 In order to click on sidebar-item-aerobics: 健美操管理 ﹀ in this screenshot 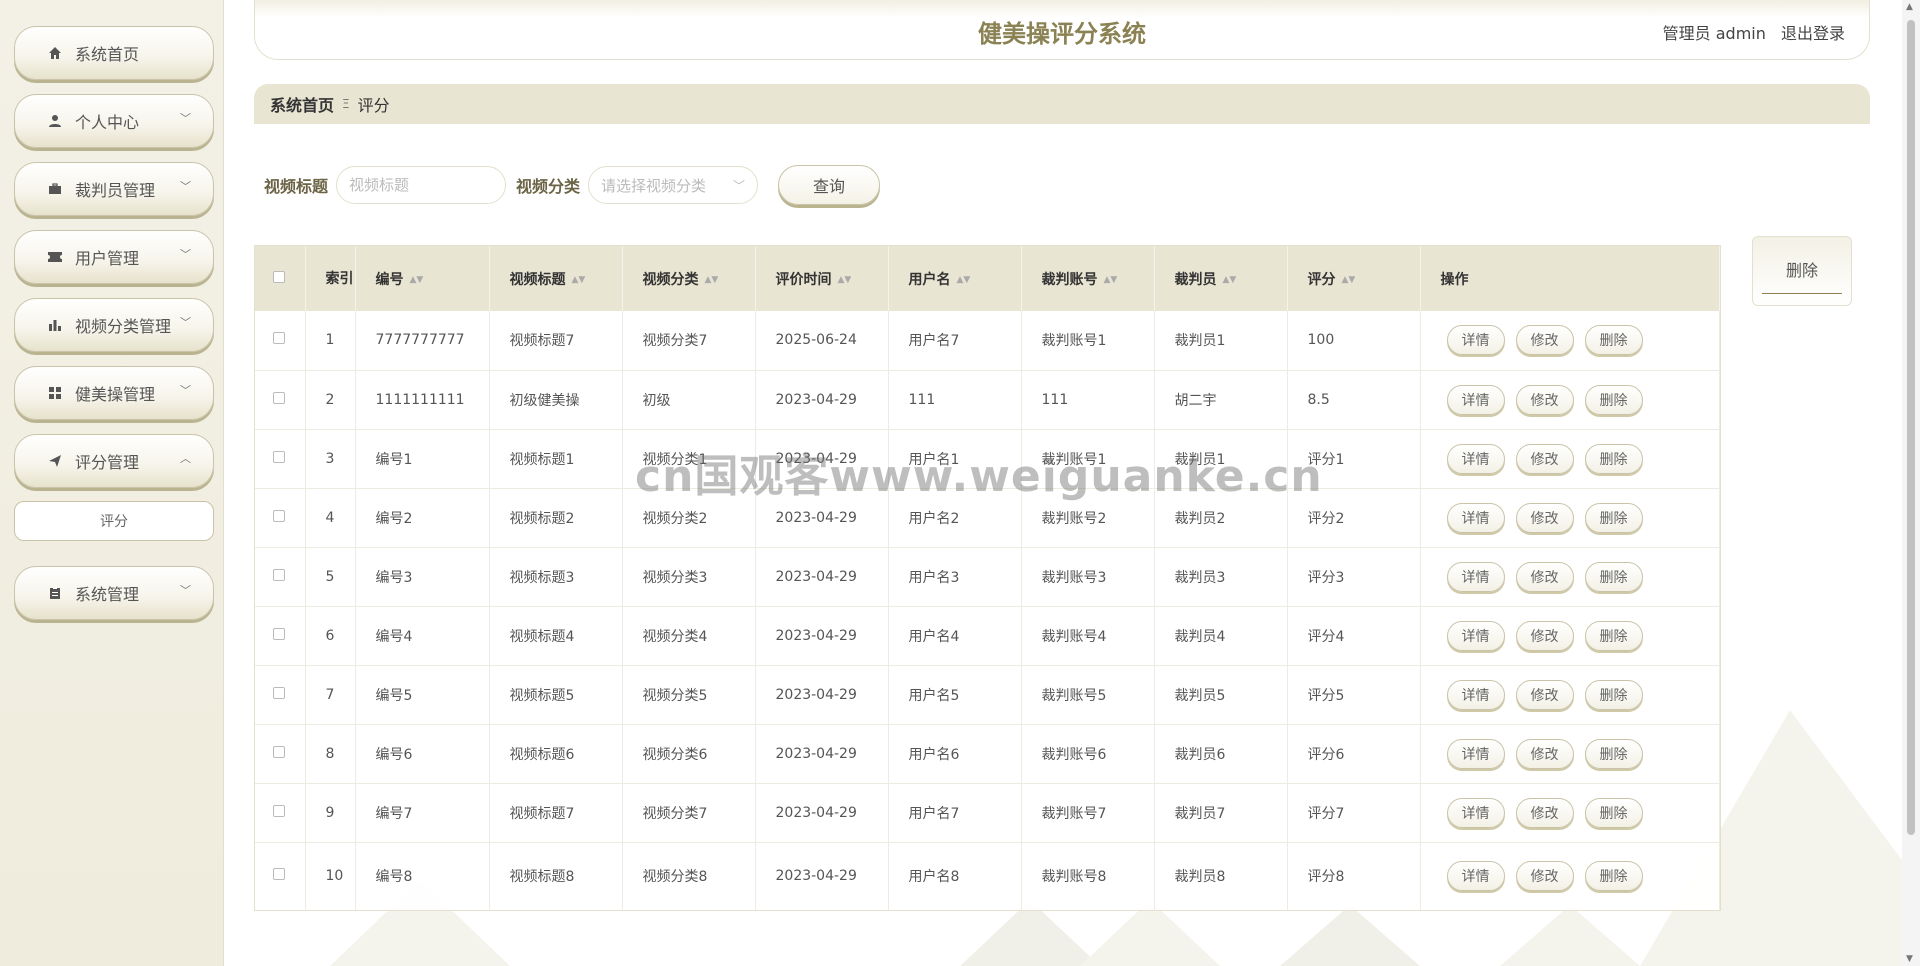, I will do `click(114, 393)`.